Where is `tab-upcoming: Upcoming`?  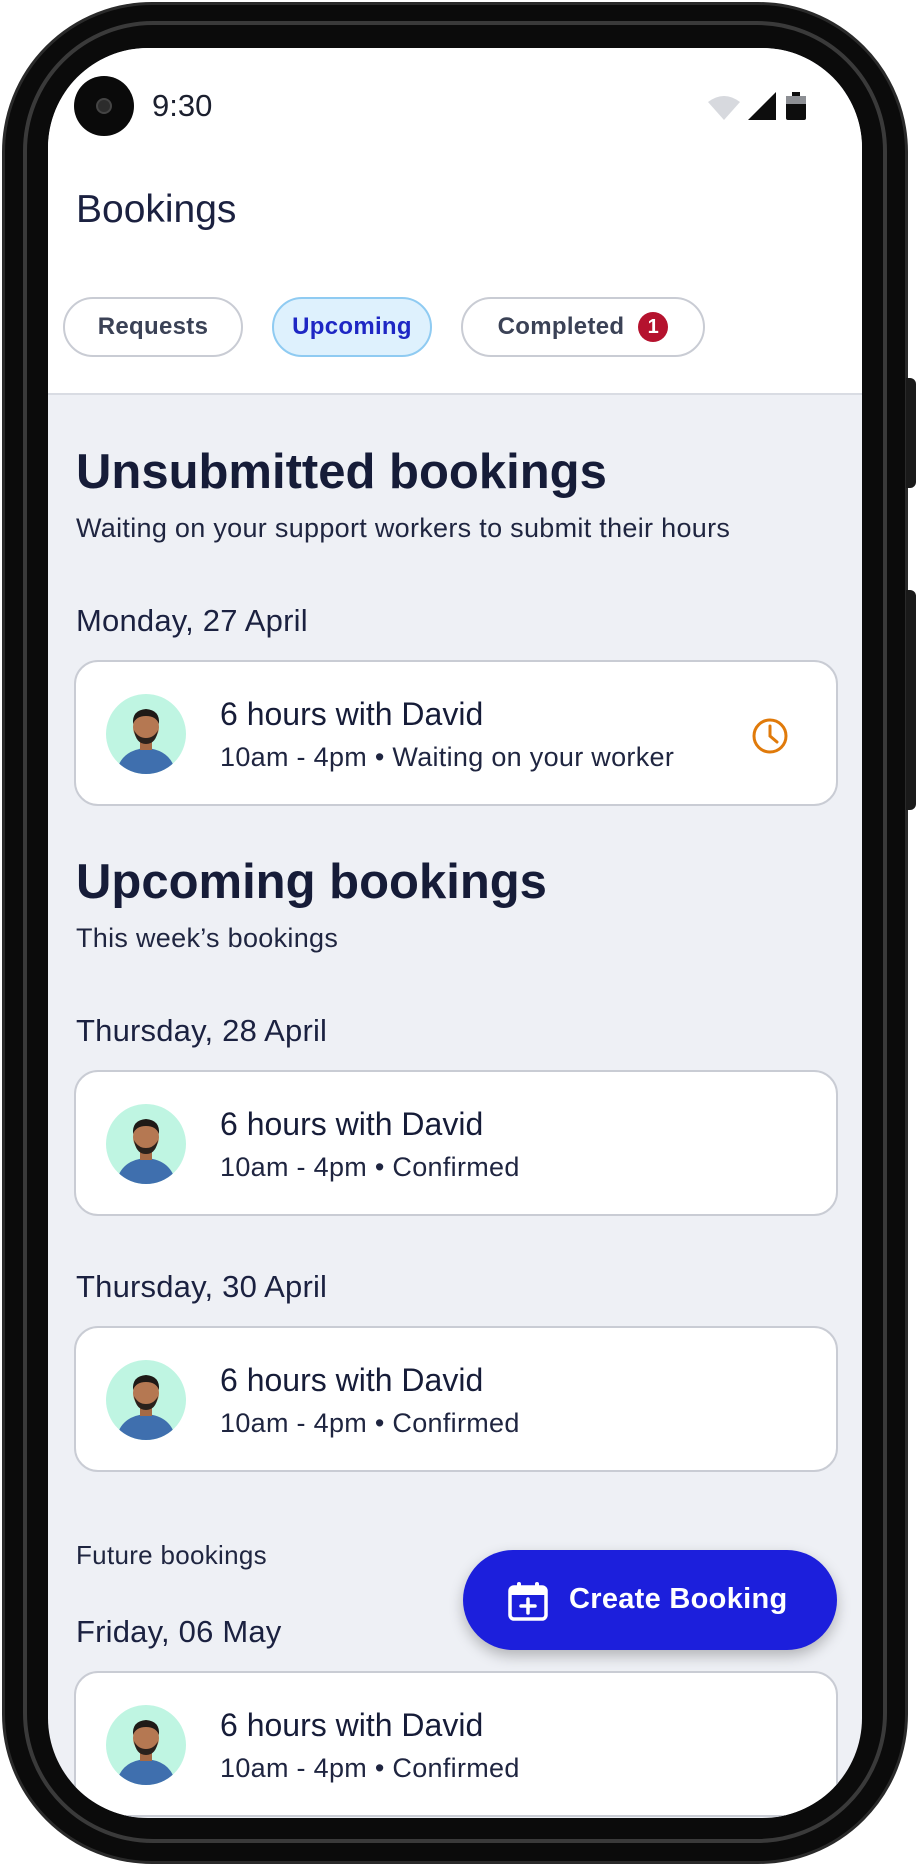
tab-upcoming: Upcoming is located at coordinates (352, 327).